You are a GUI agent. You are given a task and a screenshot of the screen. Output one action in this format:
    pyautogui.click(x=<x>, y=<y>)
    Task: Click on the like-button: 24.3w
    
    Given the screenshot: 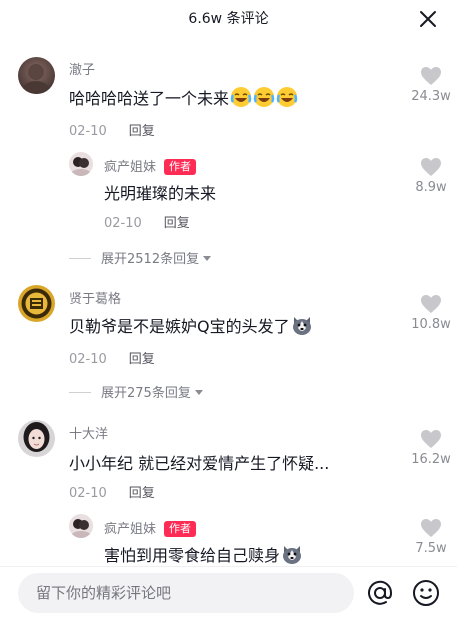 What is the action you would take?
    pyautogui.click(x=429, y=85)
    